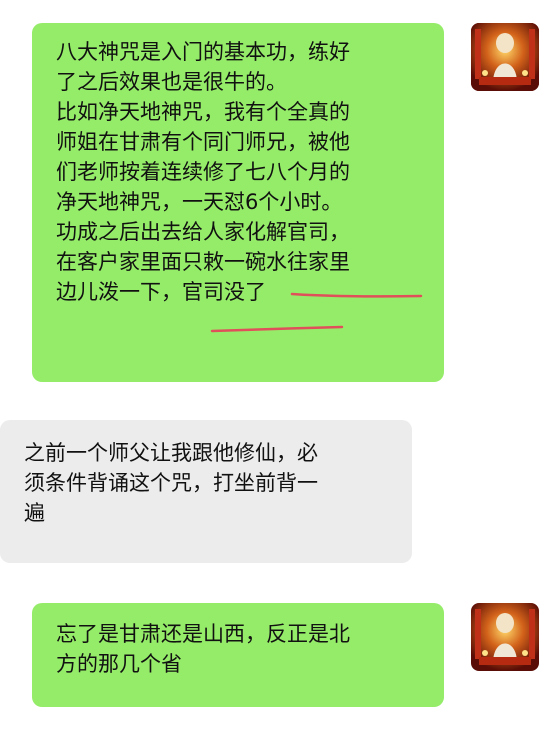 The width and height of the screenshot is (548, 730). I want to click on message-line: 遍, so click(34, 513).